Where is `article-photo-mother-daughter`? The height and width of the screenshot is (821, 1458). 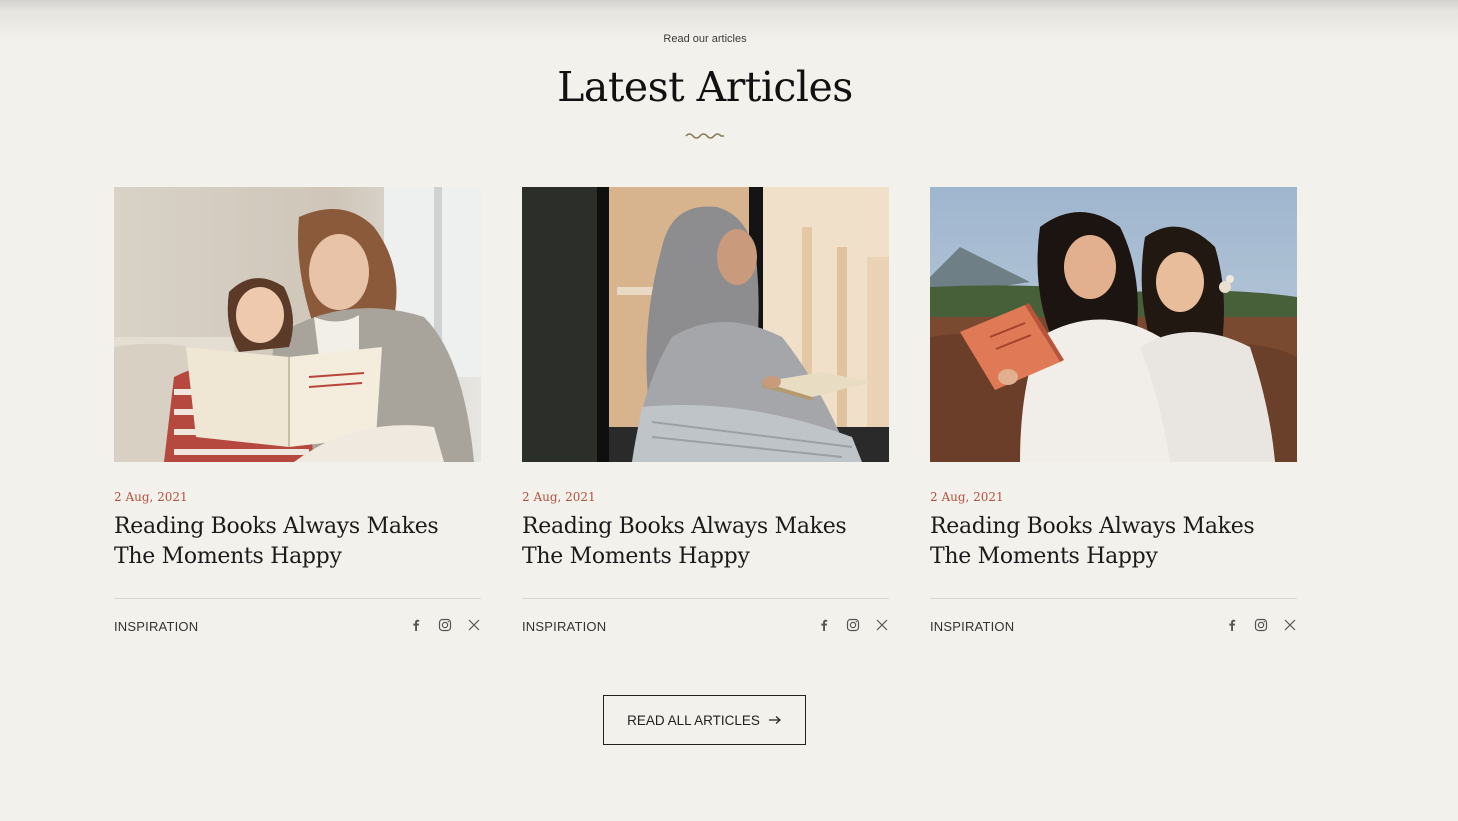 article-photo-mother-daughter is located at coordinates (297, 324).